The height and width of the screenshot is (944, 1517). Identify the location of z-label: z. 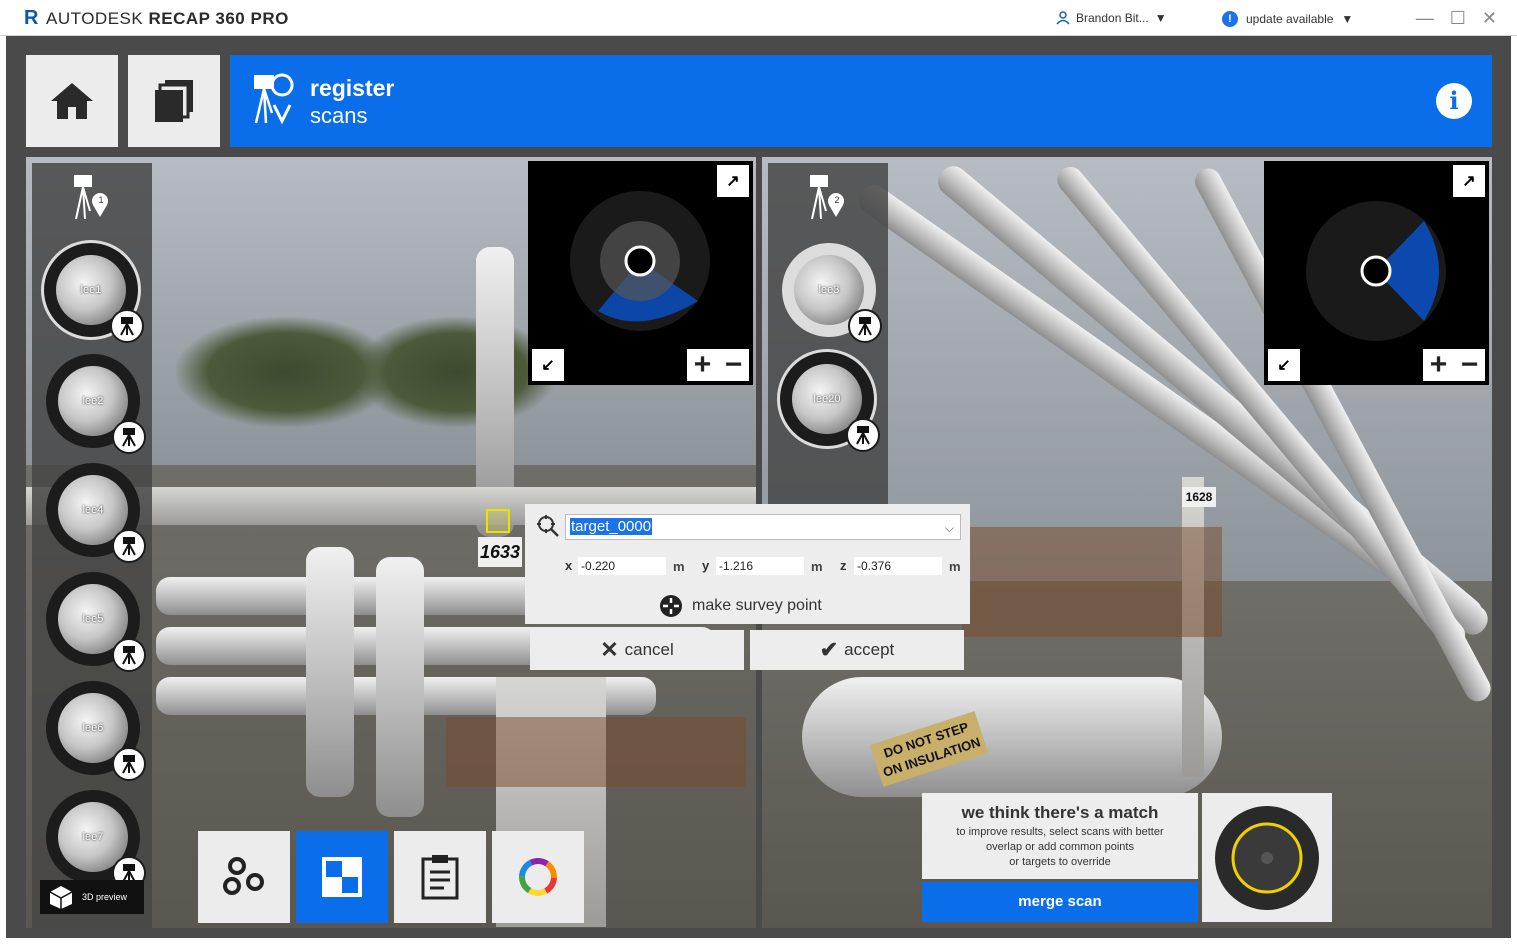
(843, 565).